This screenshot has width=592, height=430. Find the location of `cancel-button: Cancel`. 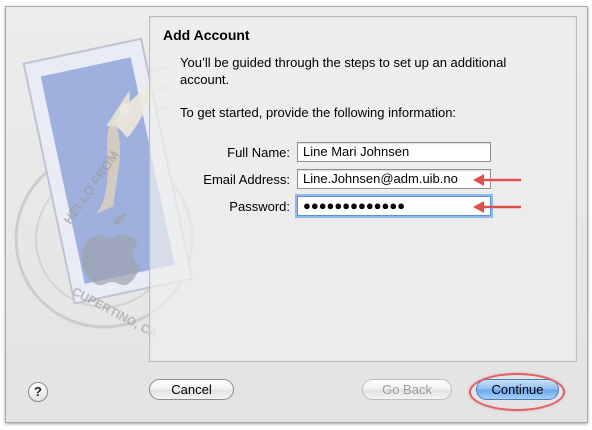

cancel-button: Cancel is located at coordinates (191, 389).